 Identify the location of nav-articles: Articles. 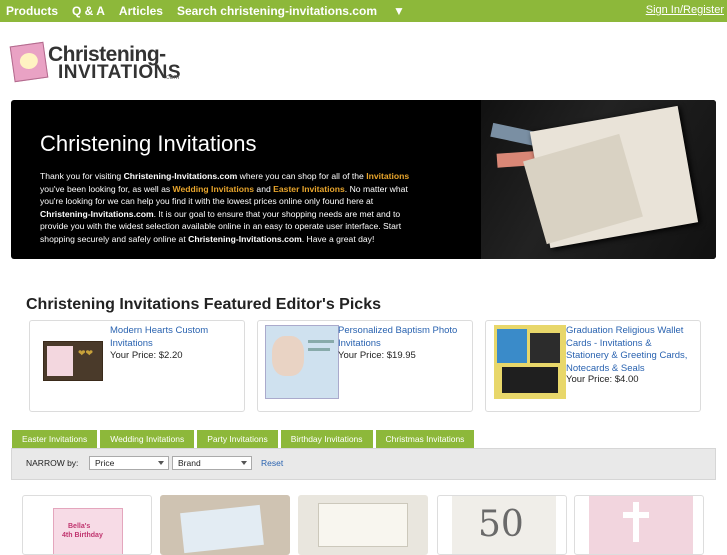
(141, 11).